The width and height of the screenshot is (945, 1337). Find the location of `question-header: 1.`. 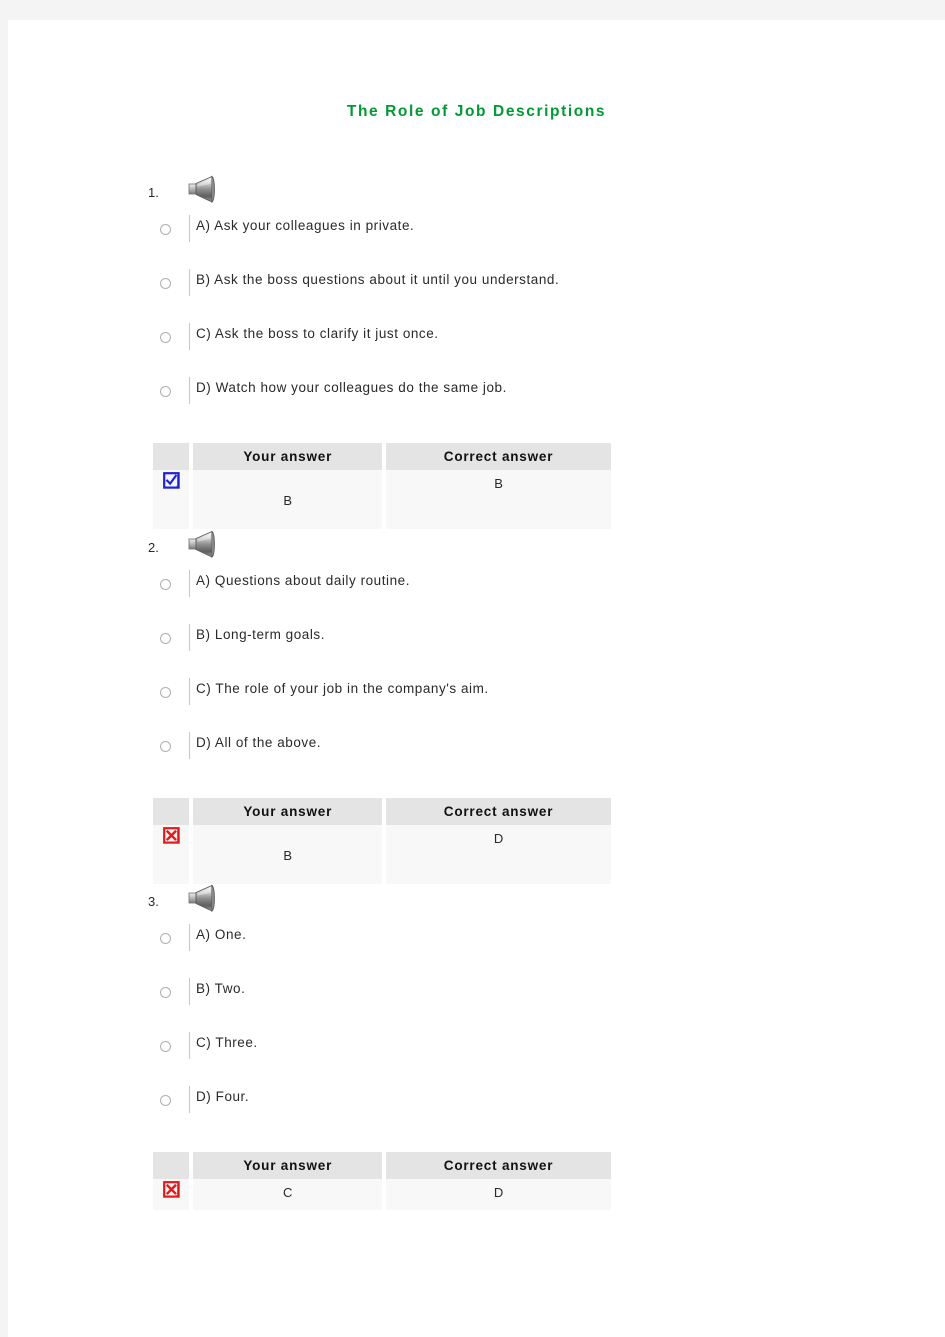

question-header: 1. is located at coordinates (498, 192).